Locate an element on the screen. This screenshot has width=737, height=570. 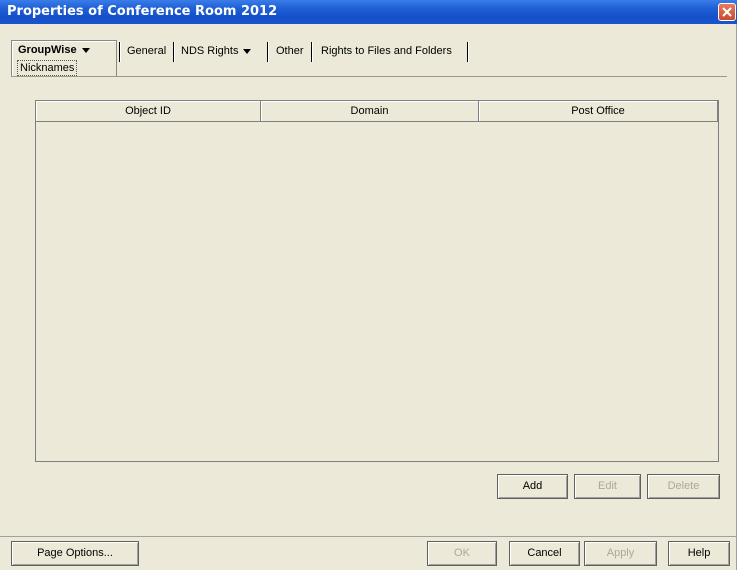
tab-groupwise-label: GroupWise is located at coordinates (54, 50).